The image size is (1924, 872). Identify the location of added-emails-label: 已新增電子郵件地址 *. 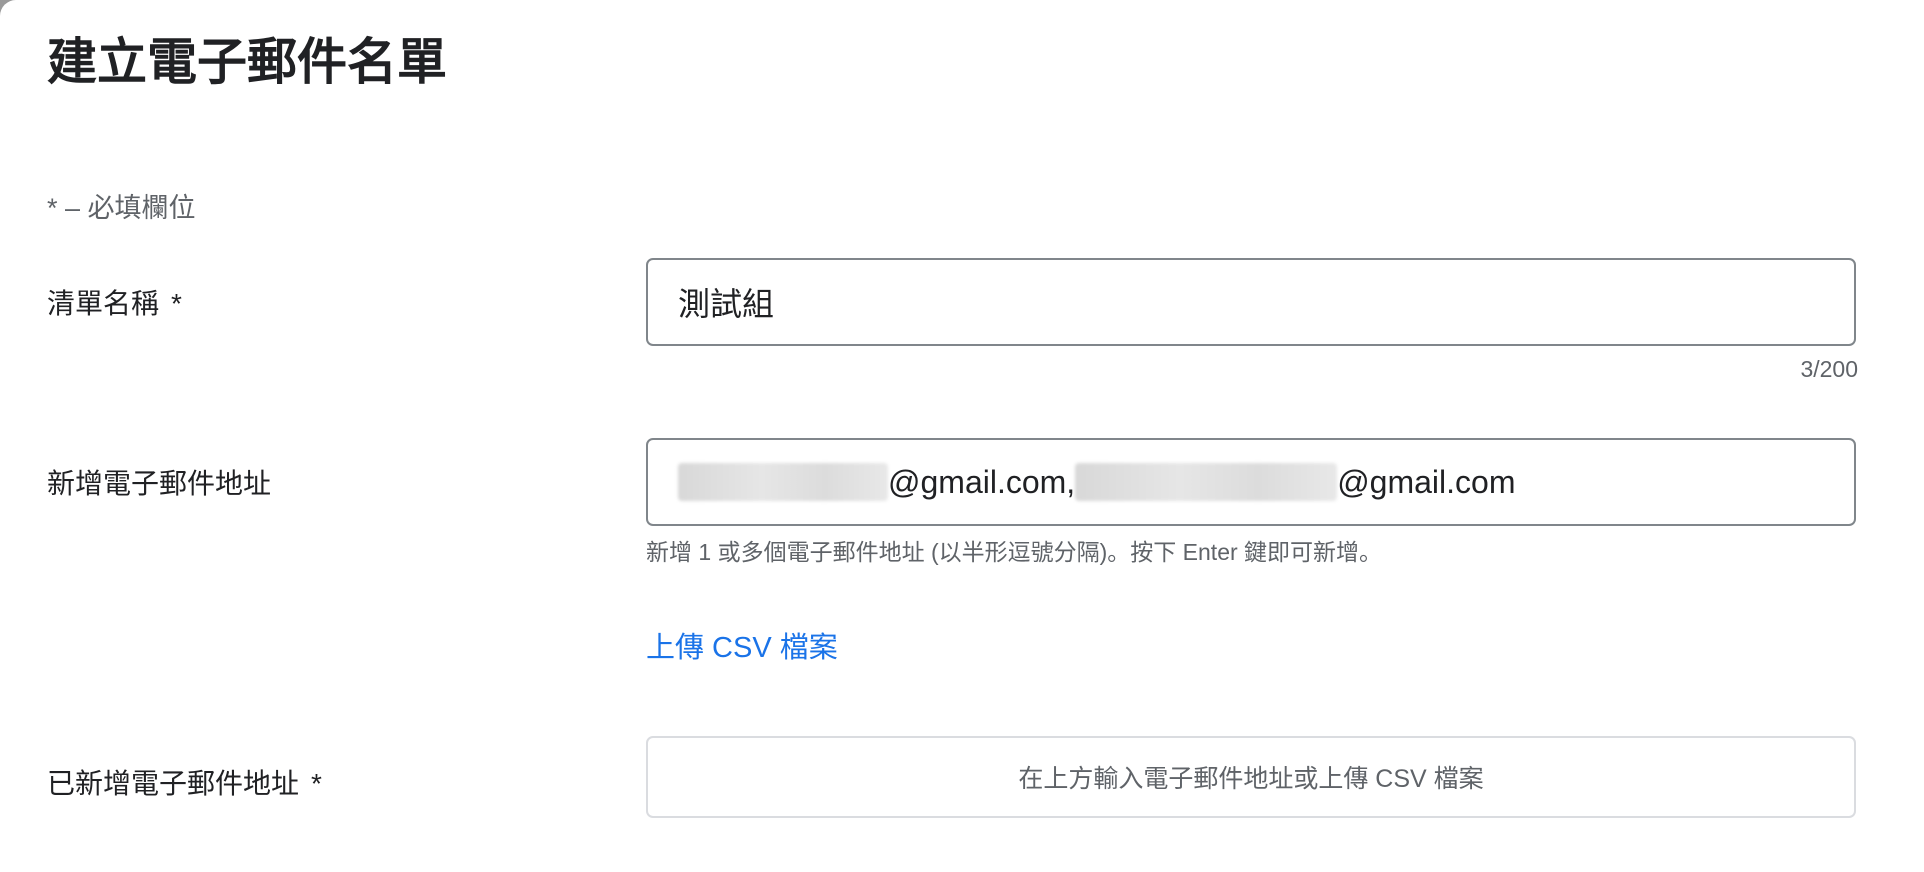
(184, 784).